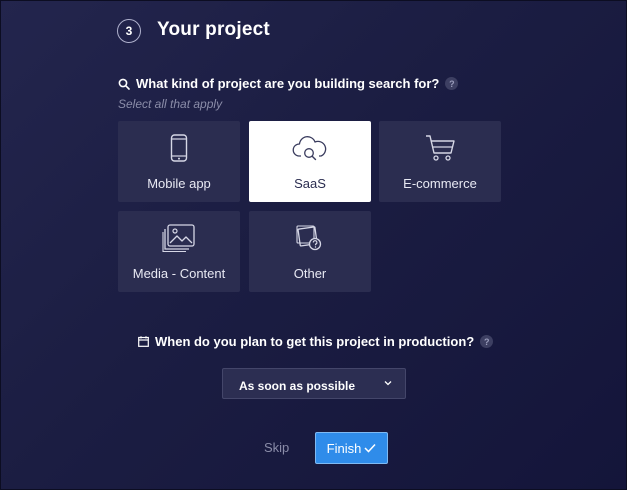  What do you see at coordinates (143, 341) in the screenshot?
I see `calendar-icon` at bounding box center [143, 341].